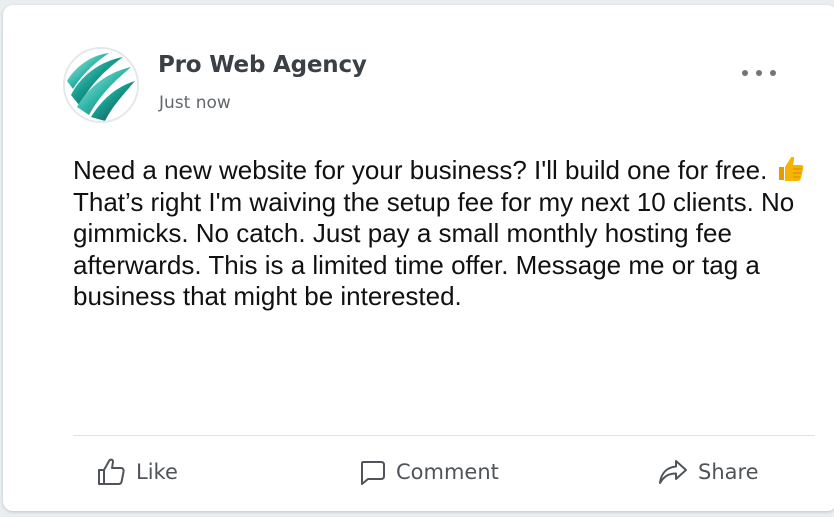 The height and width of the screenshot is (517, 834). Describe the element at coordinates (262, 65) in the screenshot. I see `author-name: Pro Web Agency` at that location.